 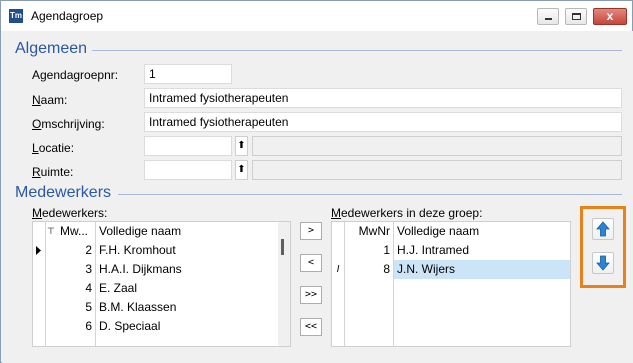 What do you see at coordinates (311, 295) in the screenshot?
I see `add-all-button: >>` at bounding box center [311, 295].